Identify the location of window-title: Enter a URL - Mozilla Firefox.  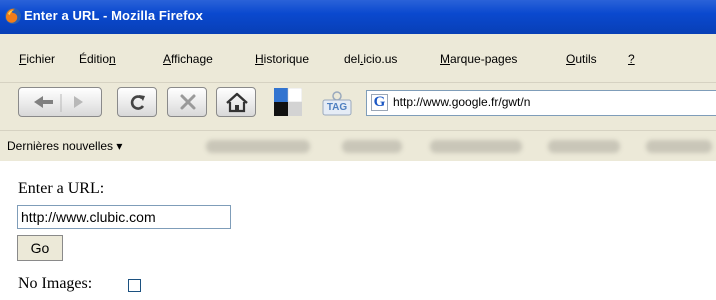
(113, 15).